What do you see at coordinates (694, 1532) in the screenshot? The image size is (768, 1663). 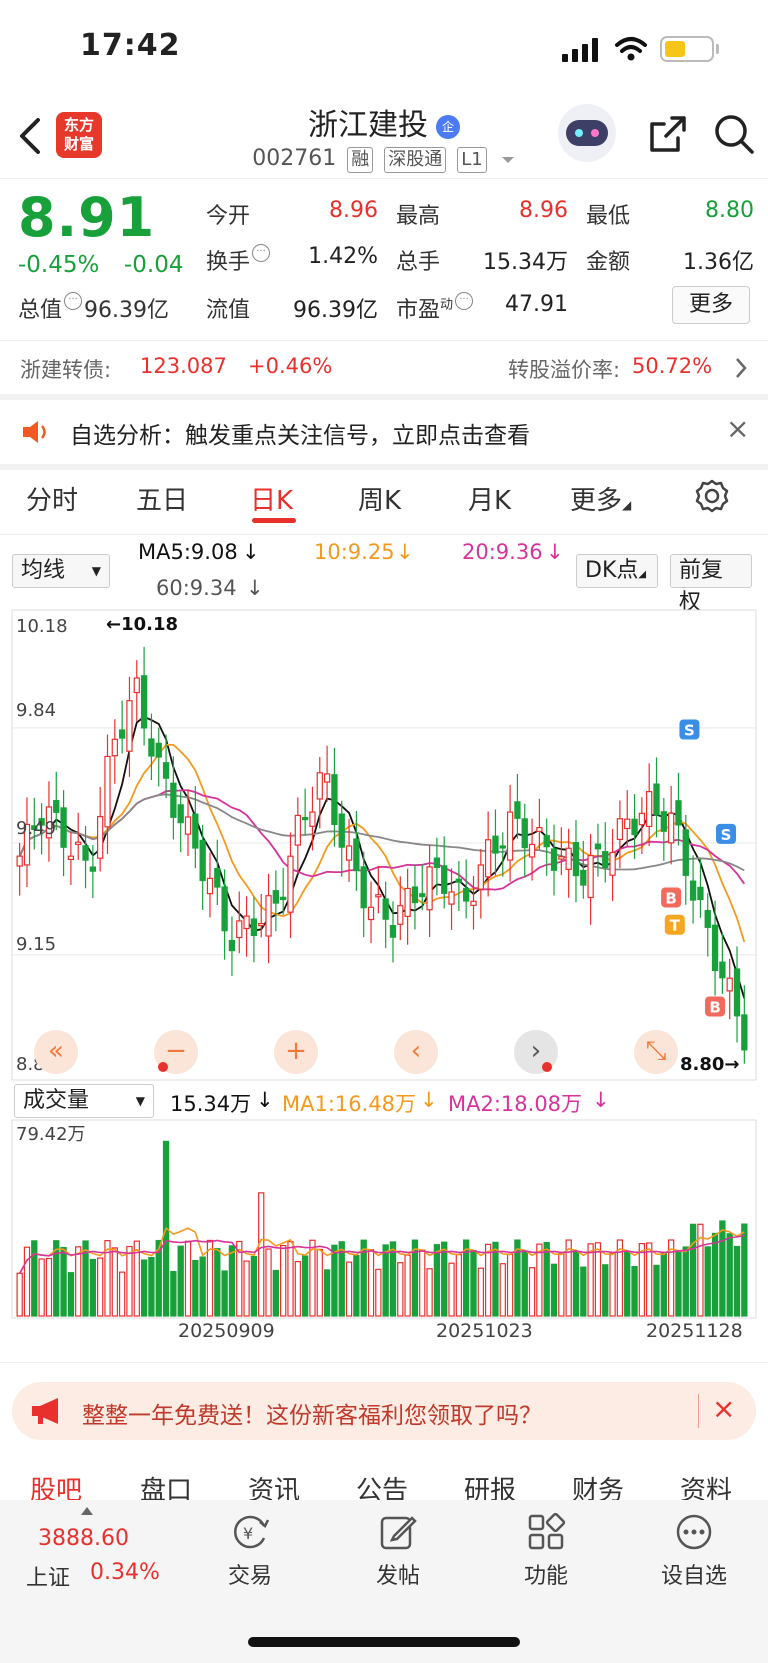 I see `more-dots-icon` at bounding box center [694, 1532].